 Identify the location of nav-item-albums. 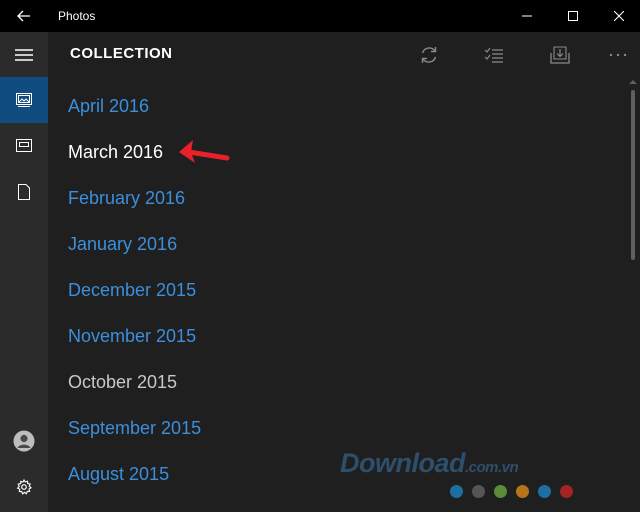
(24, 146).